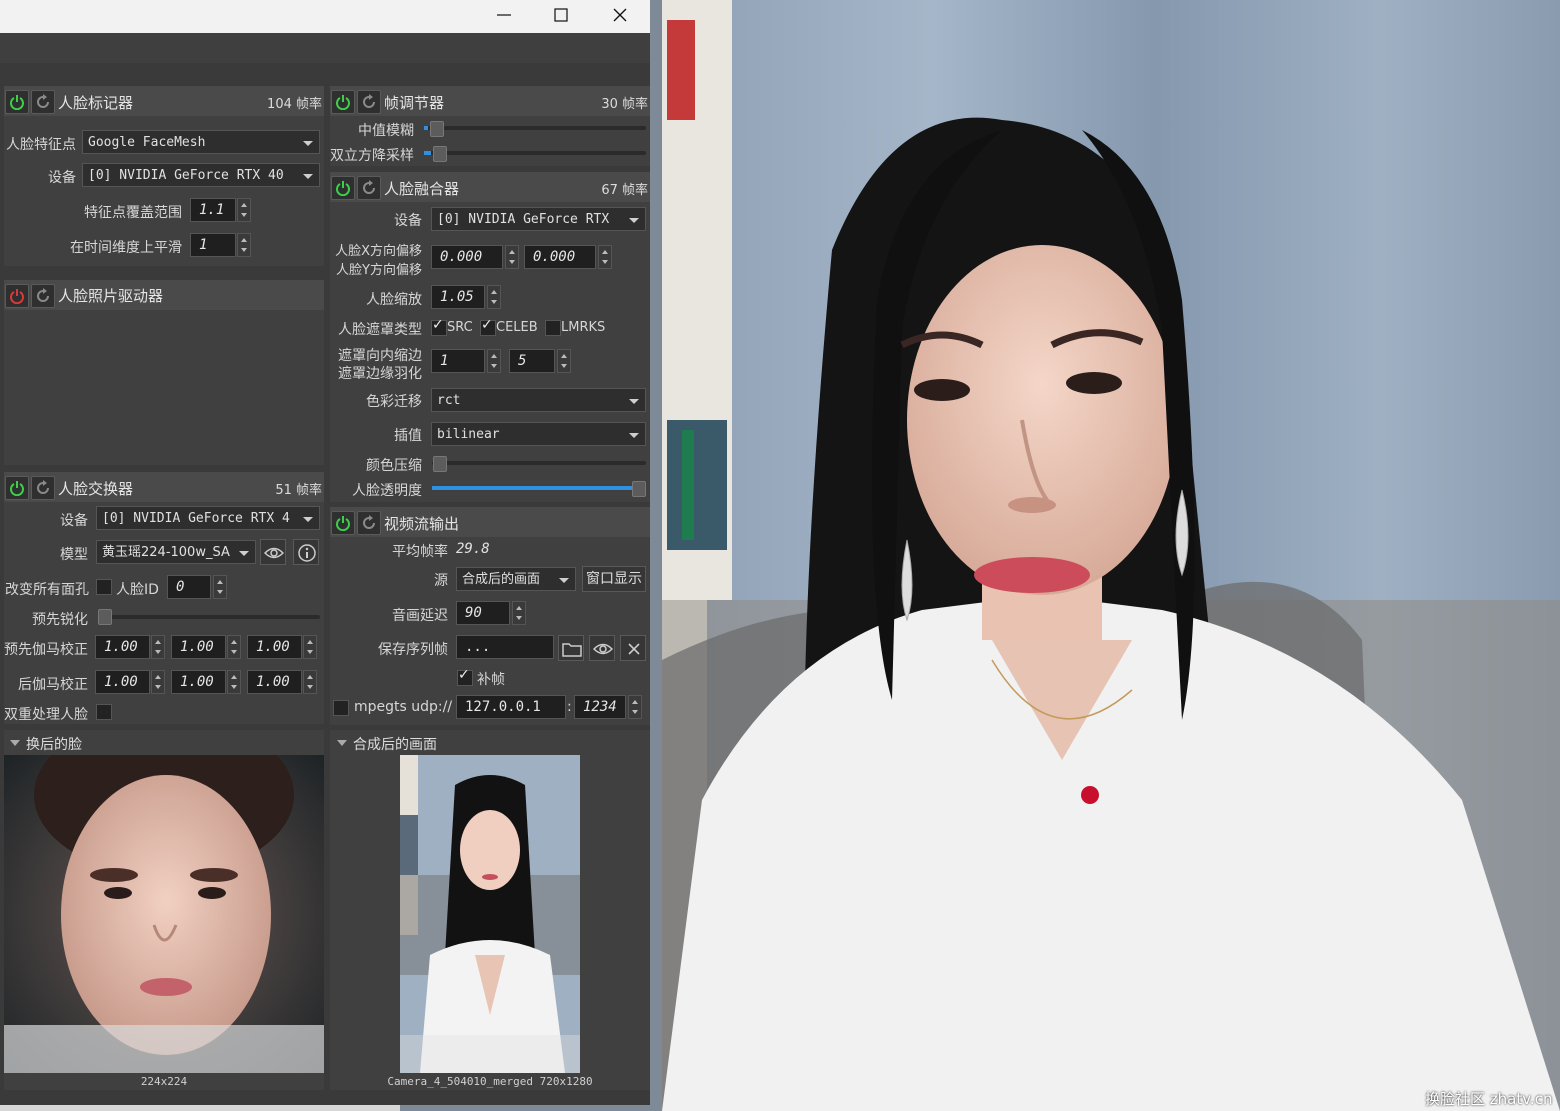  What do you see at coordinates (437, 129) in the screenshot?
I see `median-slider-handle` at bounding box center [437, 129].